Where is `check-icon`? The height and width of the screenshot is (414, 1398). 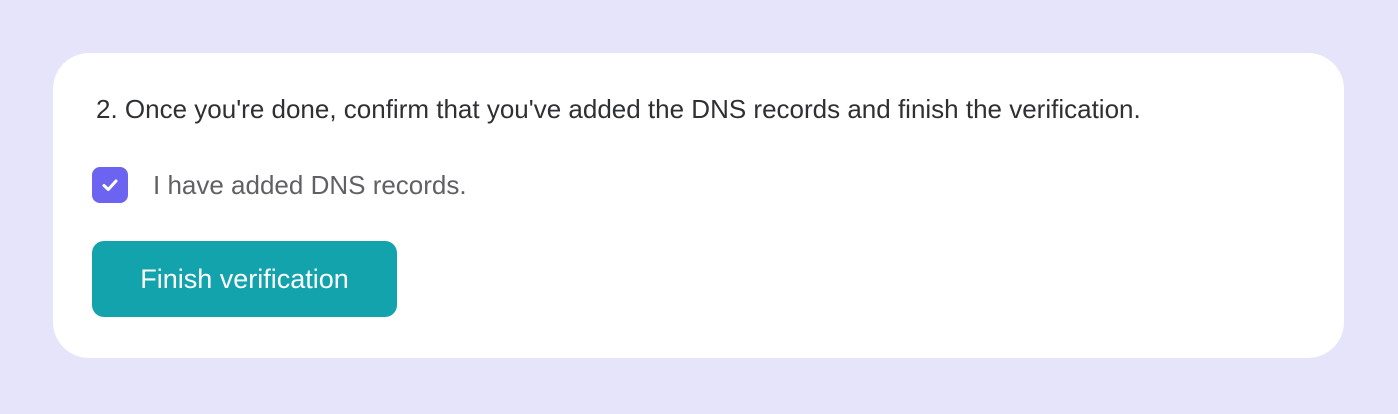
check-icon is located at coordinates (110, 185).